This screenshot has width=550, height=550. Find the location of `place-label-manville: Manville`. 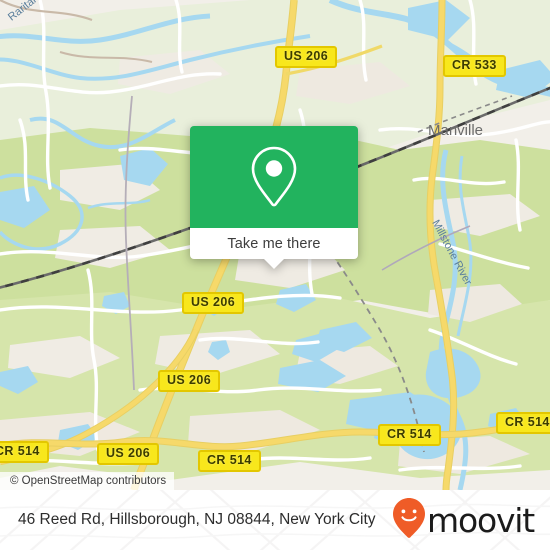

place-label-manville: Manville is located at coordinates (456, 130).